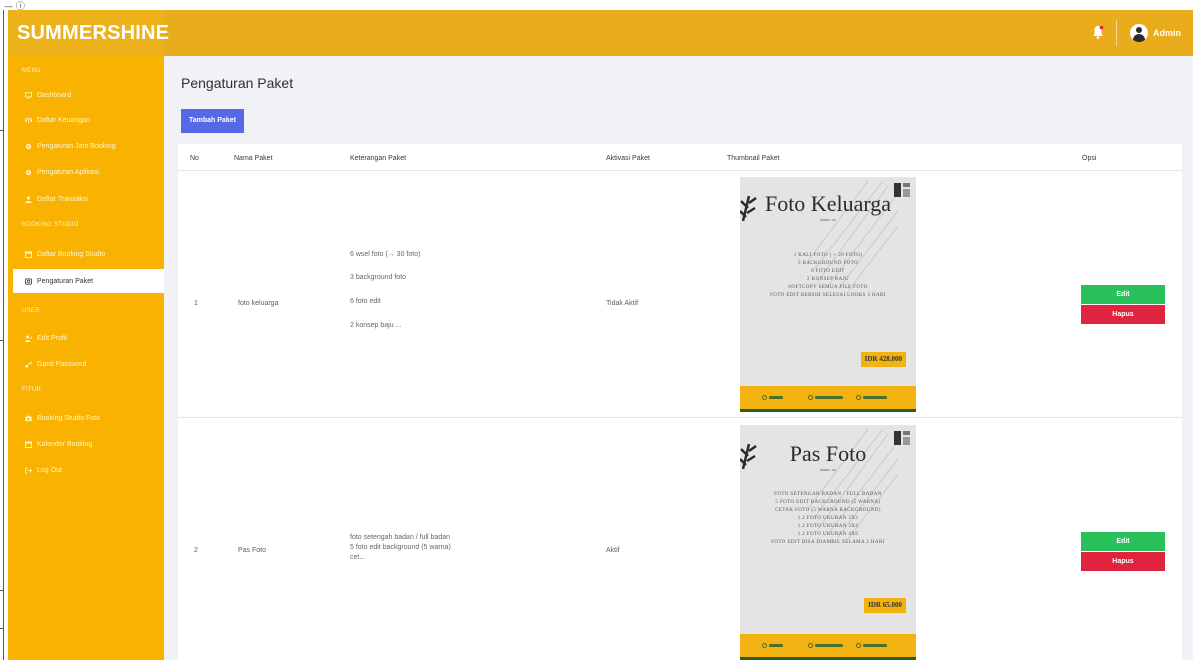 The image size is (1193, 660). What do you see at coordinates (69, 418) in the screenshot?
I see `sidebar-item-label: Booking Studio Foto` at bounding box center [69, 418].